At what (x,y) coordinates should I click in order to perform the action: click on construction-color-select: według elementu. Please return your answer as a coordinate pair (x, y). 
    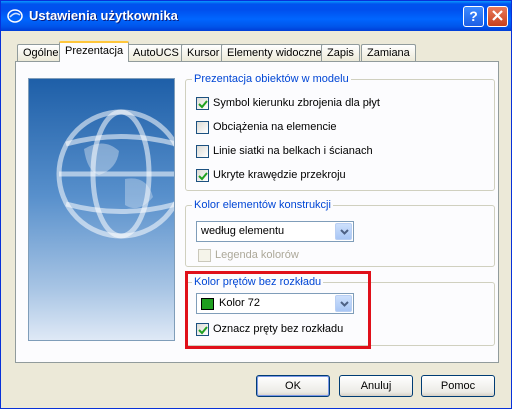
    Looking at the image, I should click on (275, 231).